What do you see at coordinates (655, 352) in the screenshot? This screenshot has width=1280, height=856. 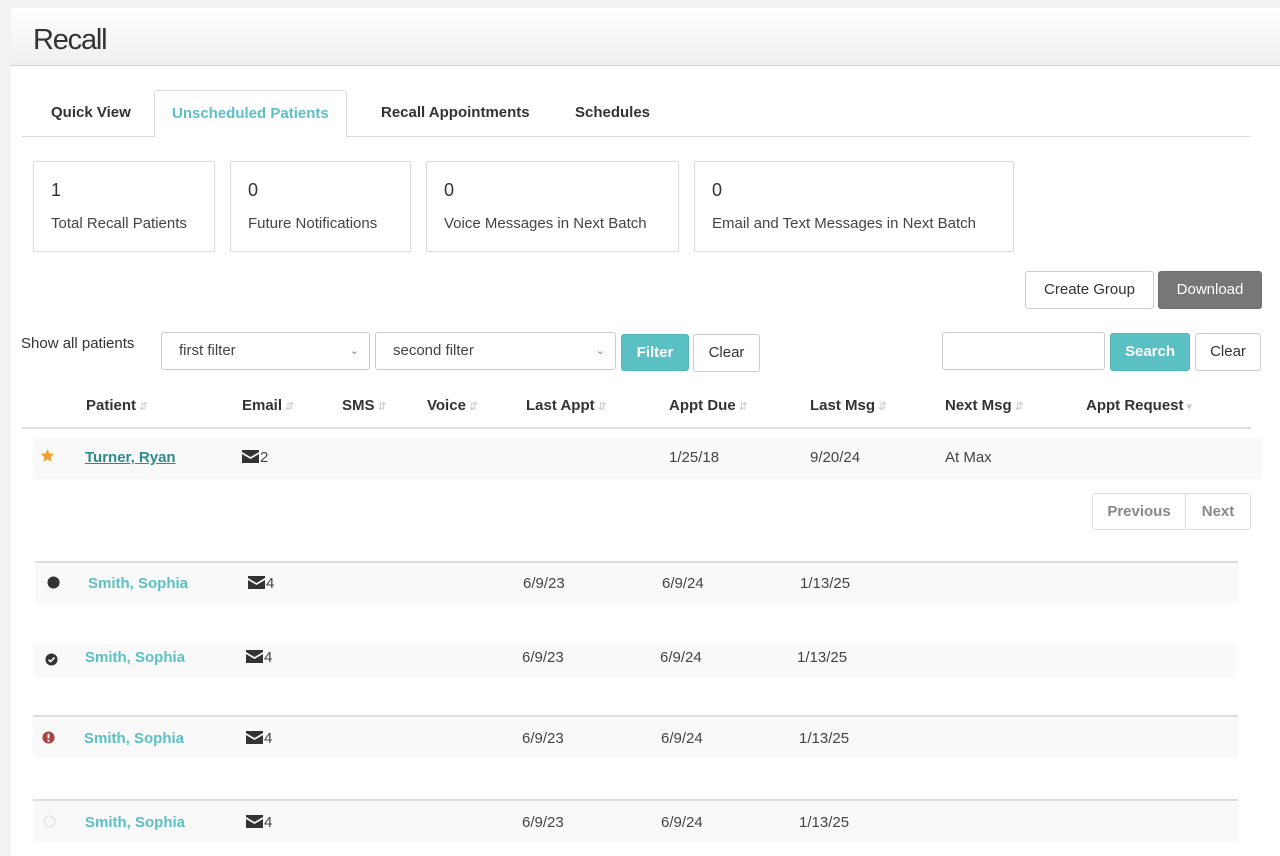 I see `filter-button: Filter` at bounding box center [655, 352].